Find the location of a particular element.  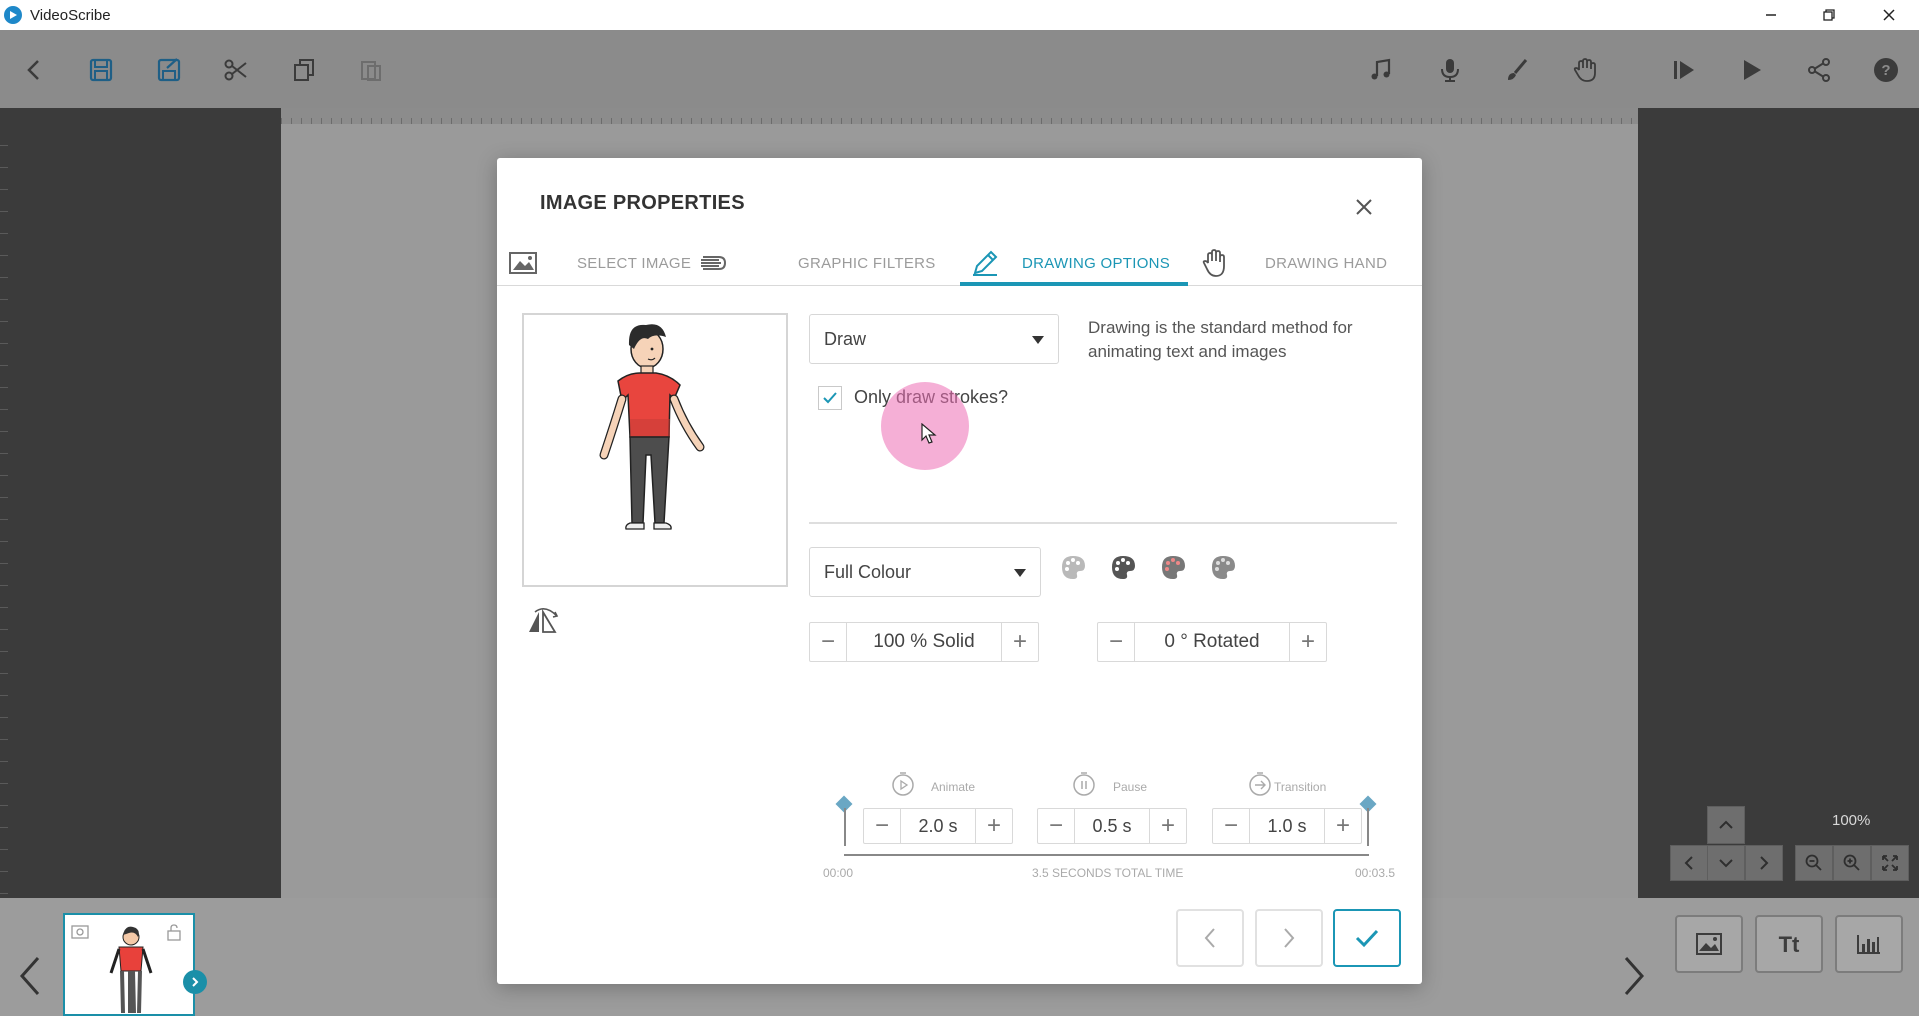

rotation-increase-button: + is located at coordinates (1308, 642).